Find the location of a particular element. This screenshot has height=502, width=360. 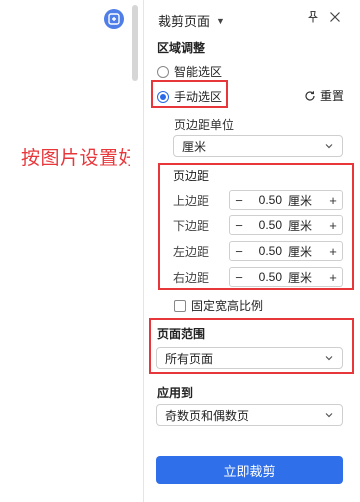

manual-select-option: 手动选区 is located at coordinates (189, 96).